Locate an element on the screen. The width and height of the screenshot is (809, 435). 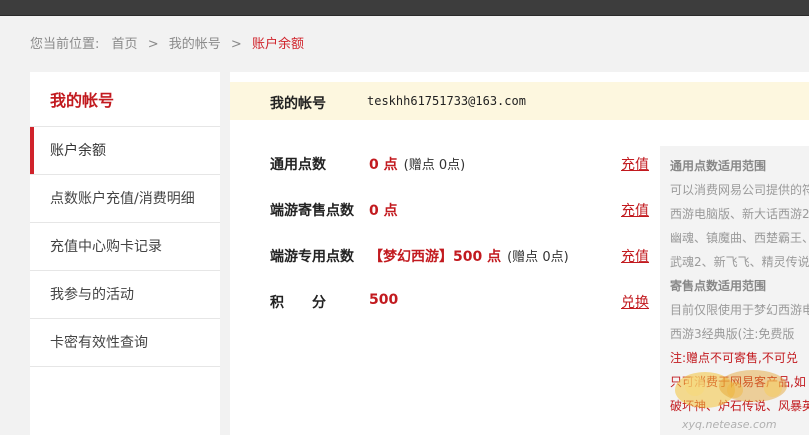
breadcrumb-current: 账户余额 is located at coordinates (277, 44).